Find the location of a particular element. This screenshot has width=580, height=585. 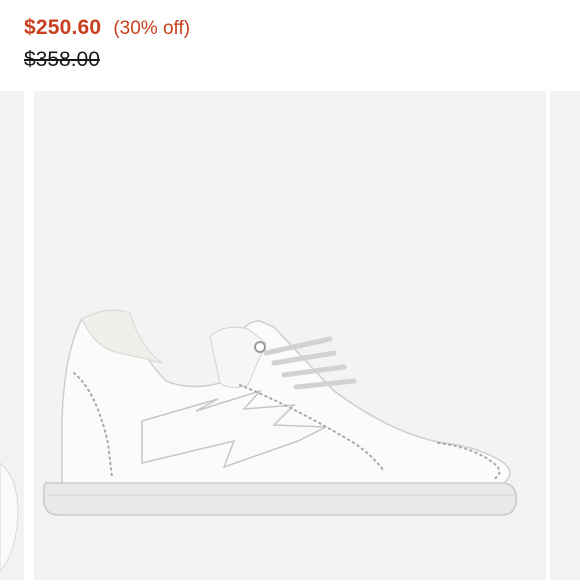

previous-image-thumbnail is located at coordinates (12, 335).